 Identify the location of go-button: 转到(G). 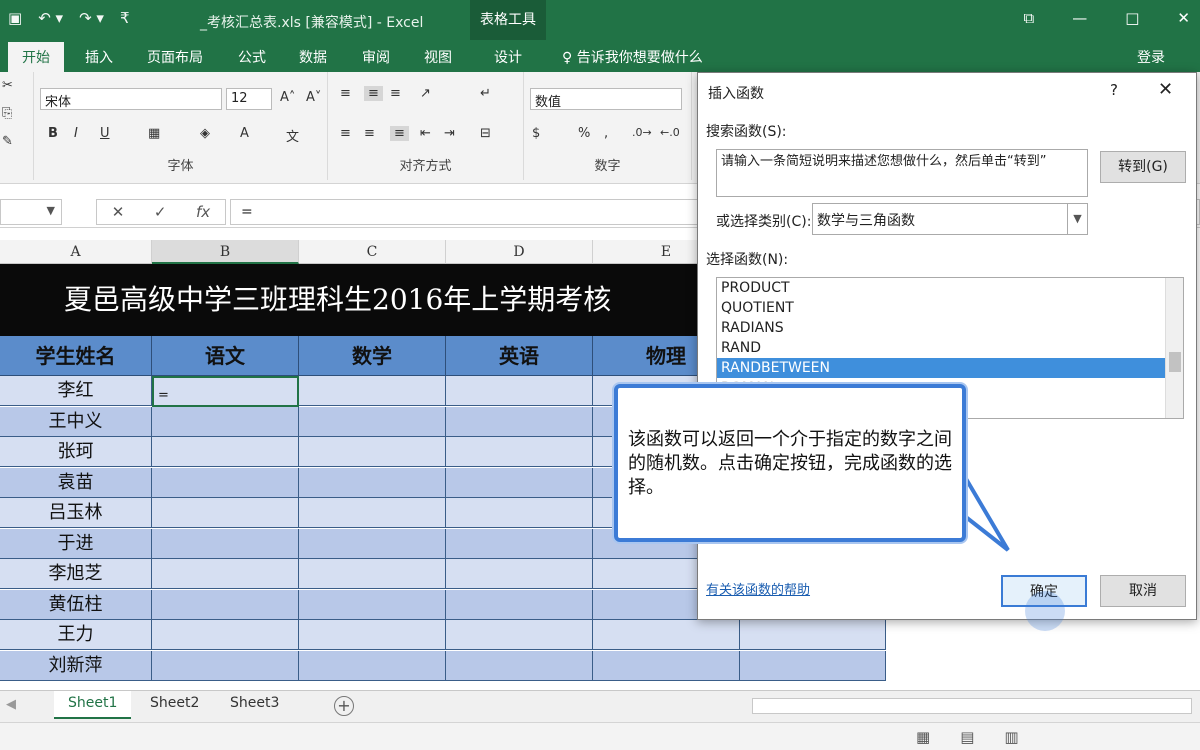
(1143, 167).